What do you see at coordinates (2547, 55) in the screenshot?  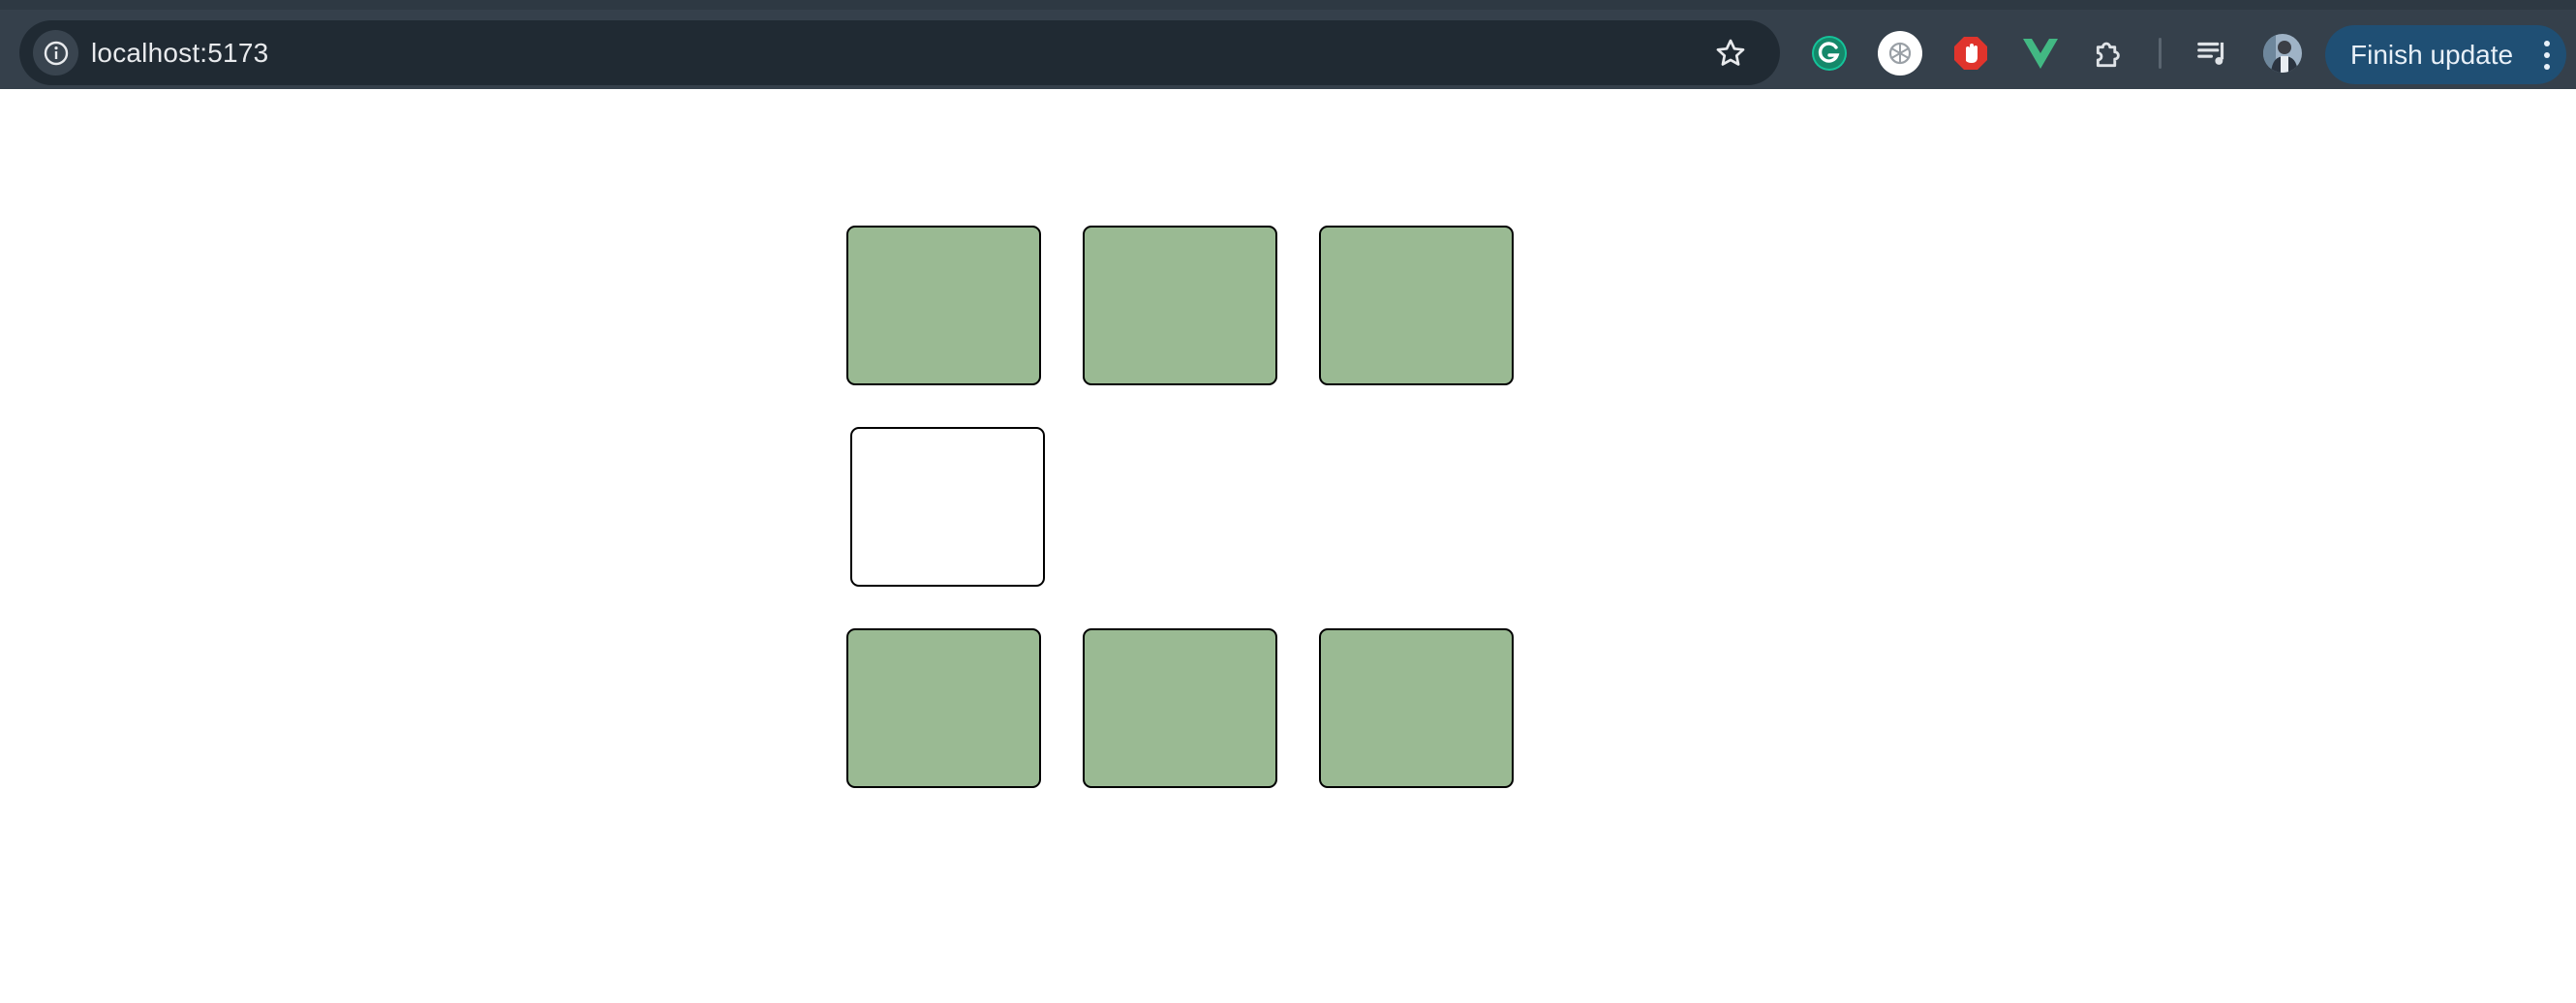 I see `kebab-menu-icon` at bounding box center [2547, 55].